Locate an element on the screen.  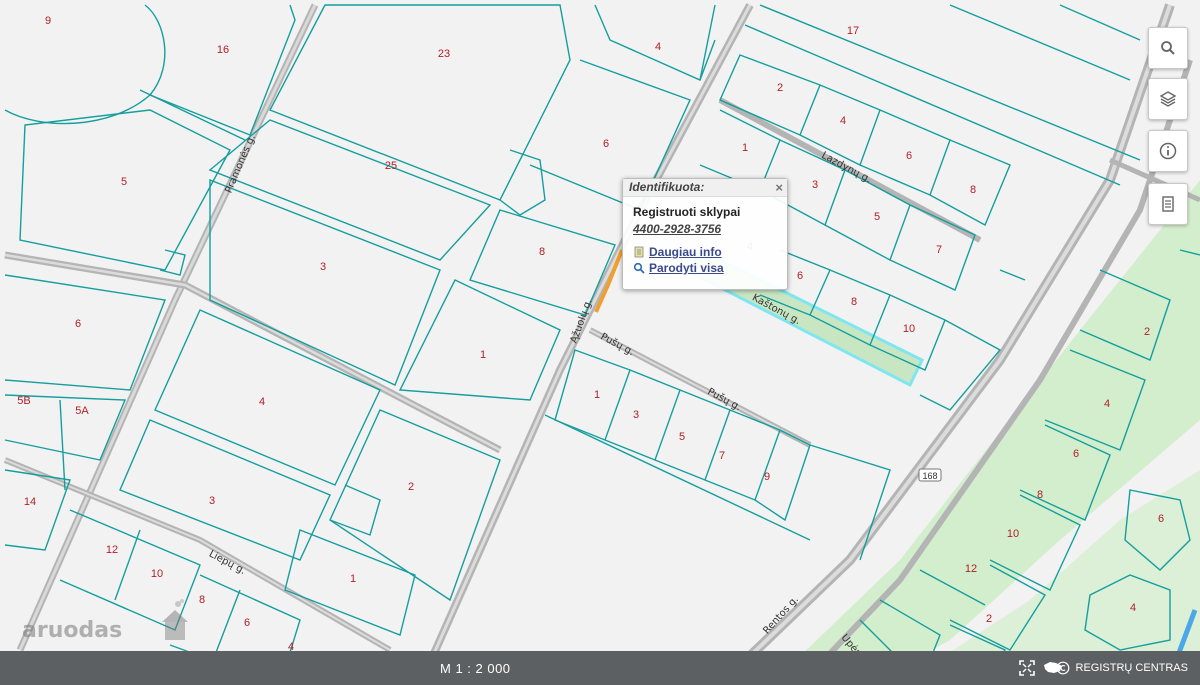
show-all-label: Parodyti visa is located at coordinates (686, 268).